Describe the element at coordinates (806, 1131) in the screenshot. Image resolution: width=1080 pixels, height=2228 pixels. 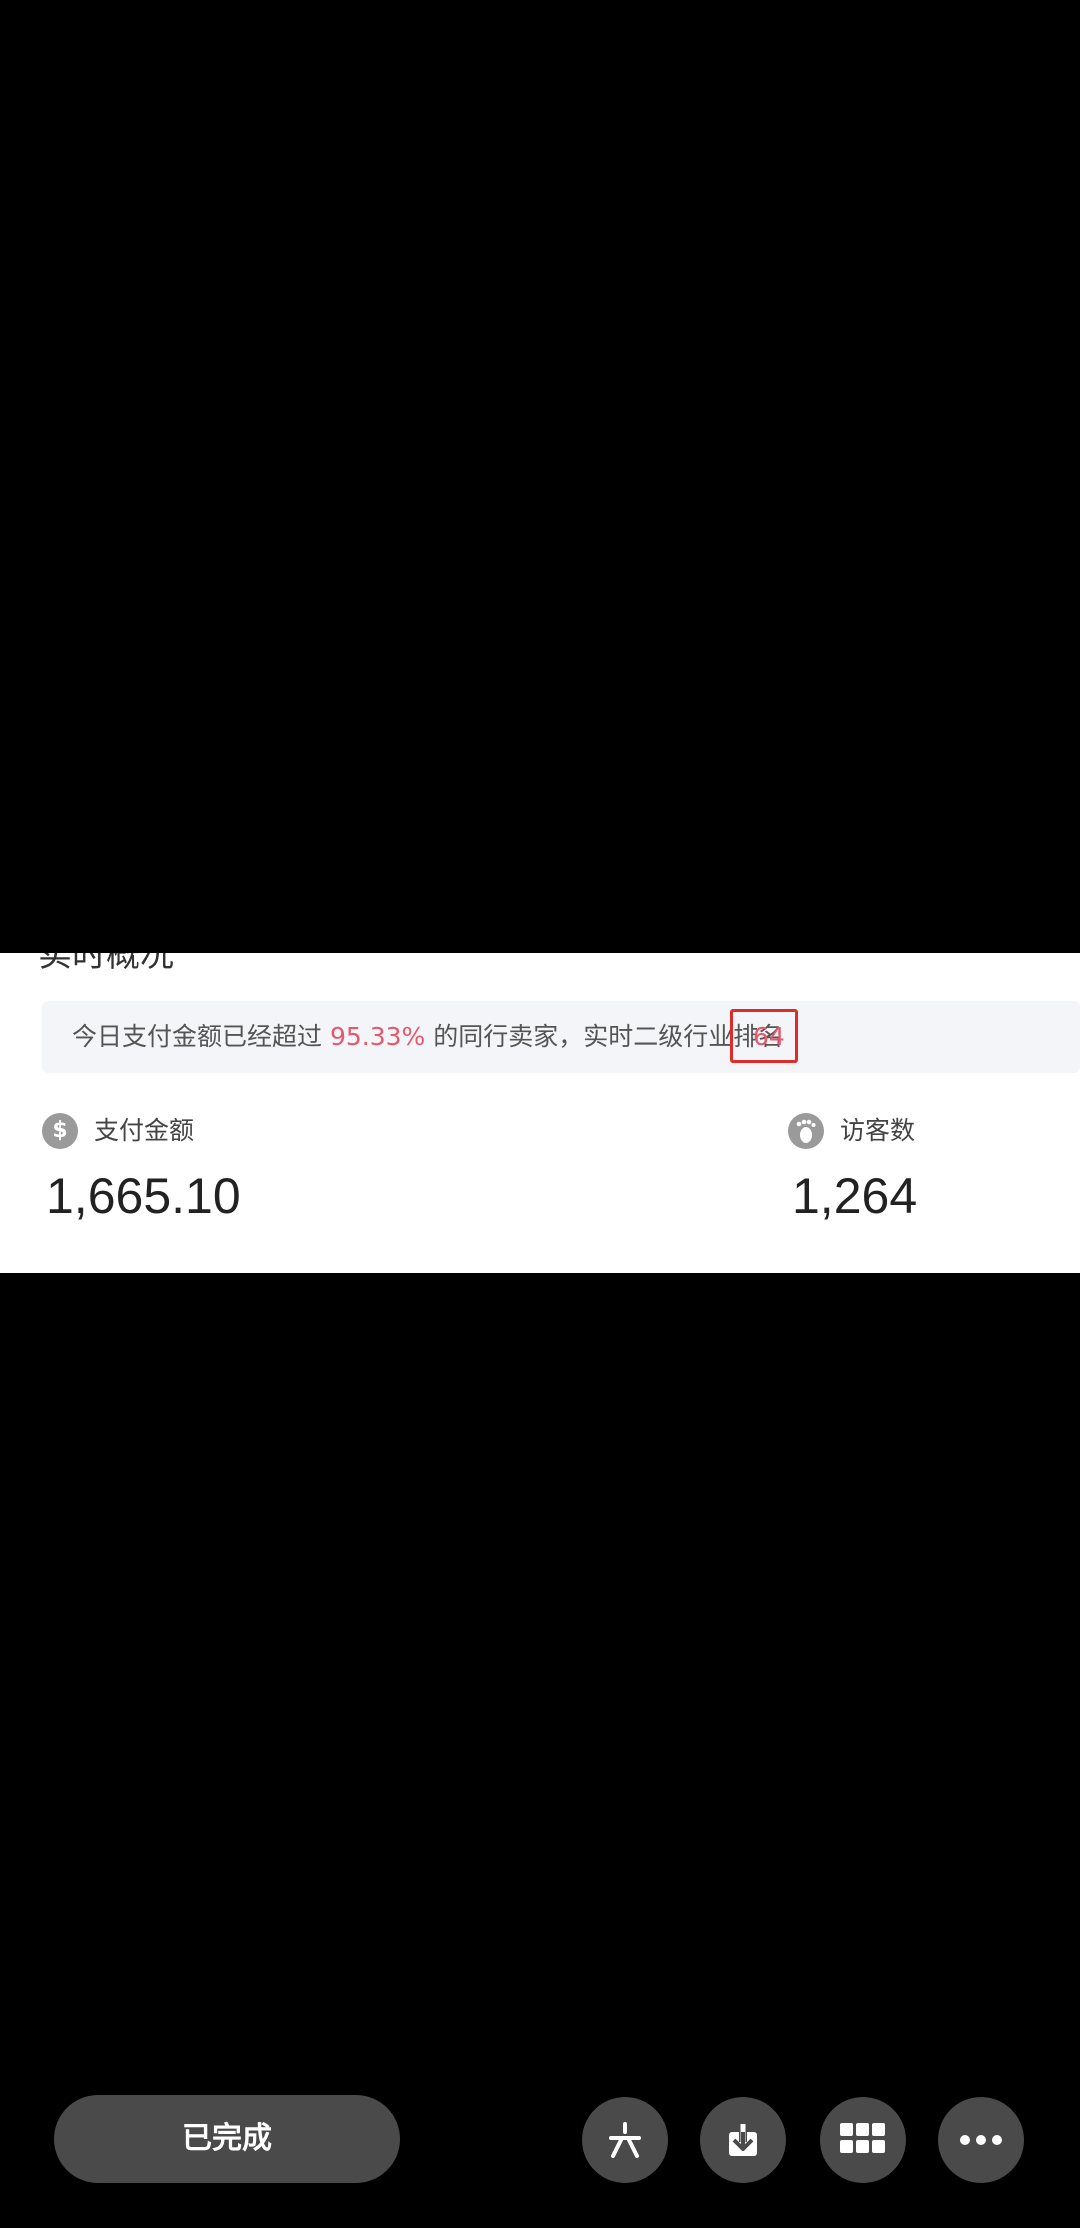
I see `footprint-icon` at that location.